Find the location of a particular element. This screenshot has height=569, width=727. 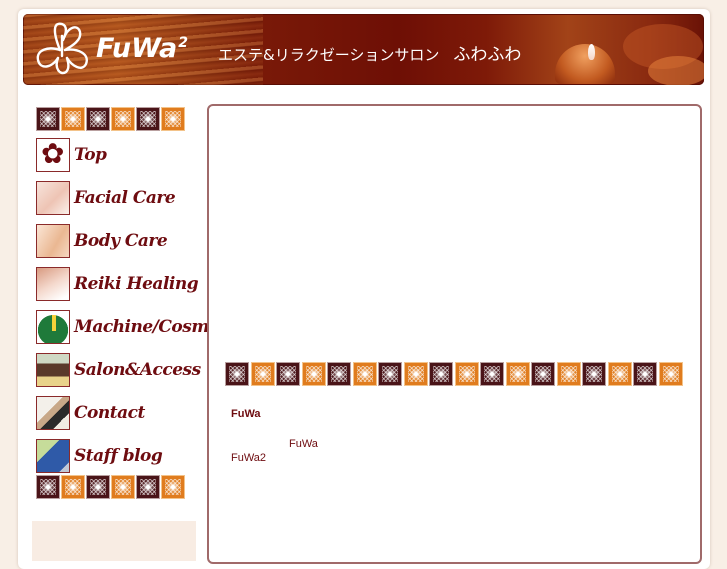

nav-label: Contact is located at coordinates (109, 412).